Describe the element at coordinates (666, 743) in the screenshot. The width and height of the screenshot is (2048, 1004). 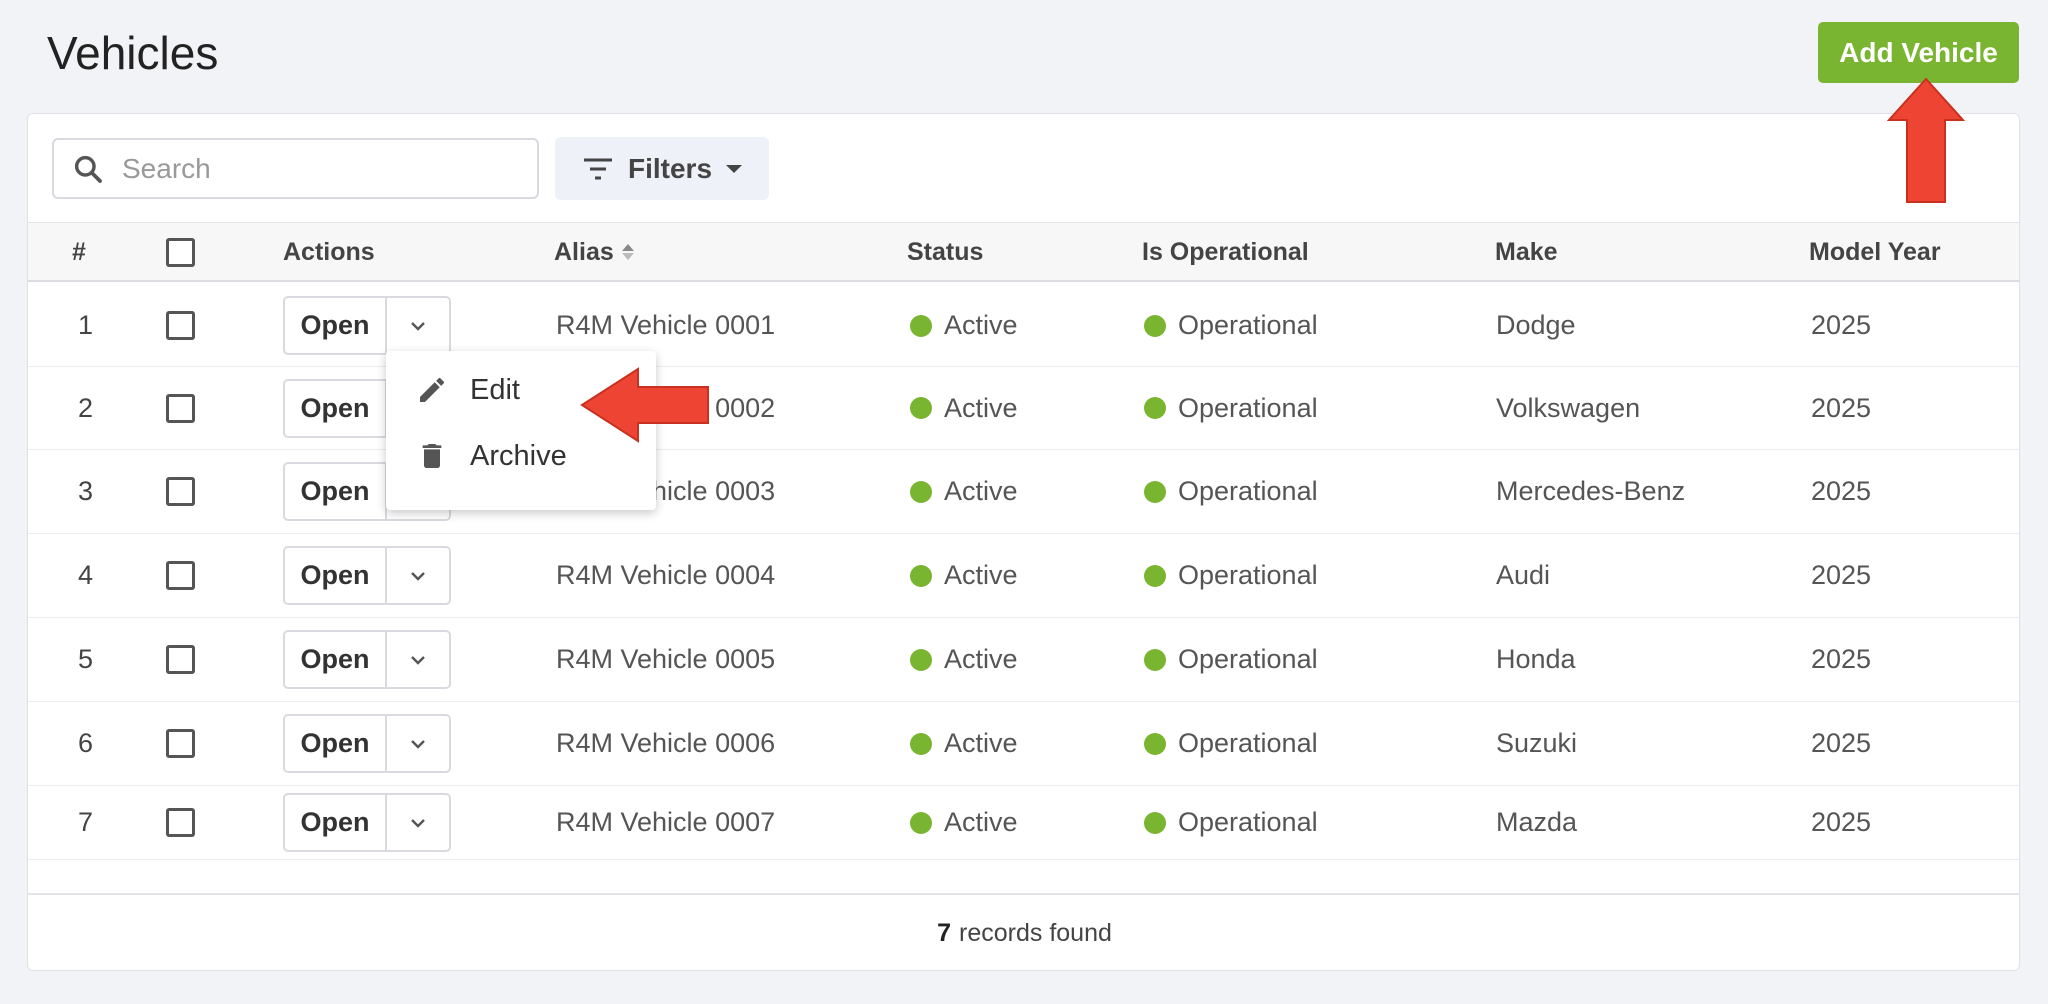
I see `row-alias: R4M Vehicle 0006` at that location.